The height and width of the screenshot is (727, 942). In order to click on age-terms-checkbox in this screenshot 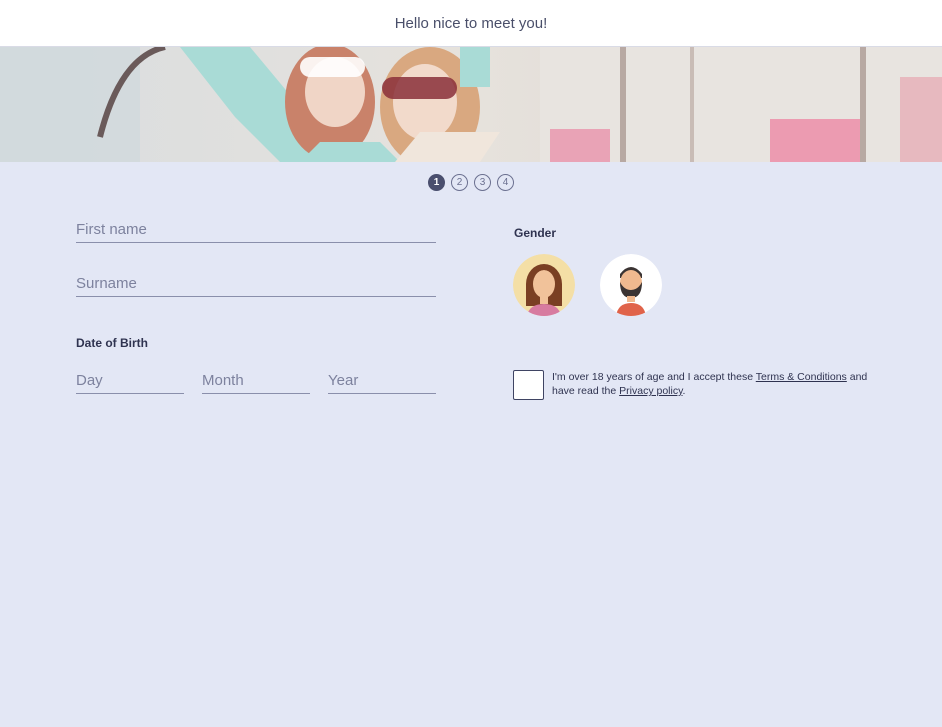, I will do `click(528, 385)`.